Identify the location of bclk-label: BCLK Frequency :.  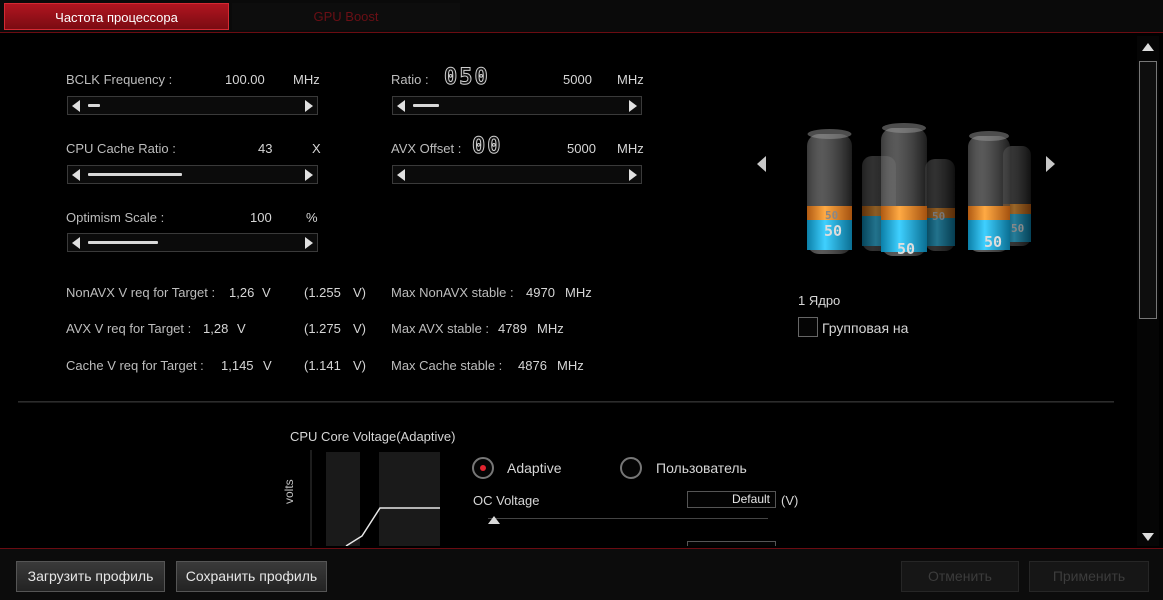
(119, 79).